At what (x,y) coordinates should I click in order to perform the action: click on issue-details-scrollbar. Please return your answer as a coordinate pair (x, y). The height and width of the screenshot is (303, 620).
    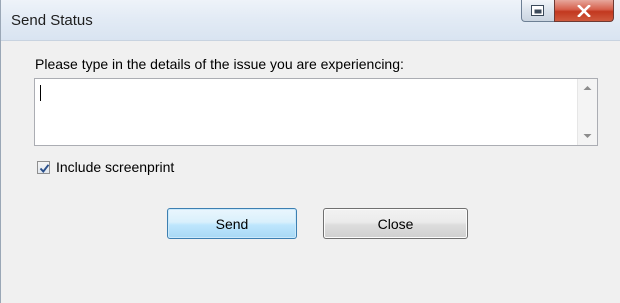
    Looking at the image, I should click on (587, 112).